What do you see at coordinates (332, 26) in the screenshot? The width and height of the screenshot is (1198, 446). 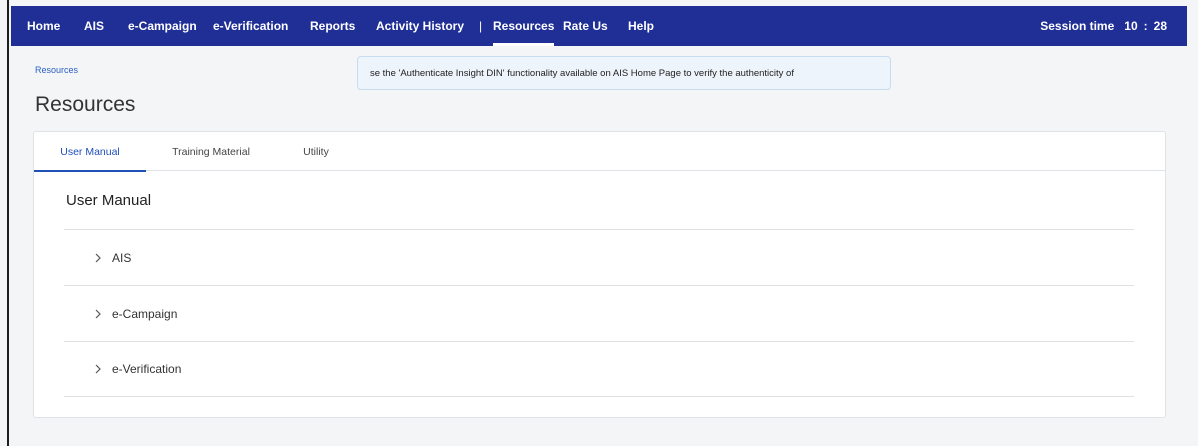 I see `nav-reports: Reports` at bounding box center [332, 26].